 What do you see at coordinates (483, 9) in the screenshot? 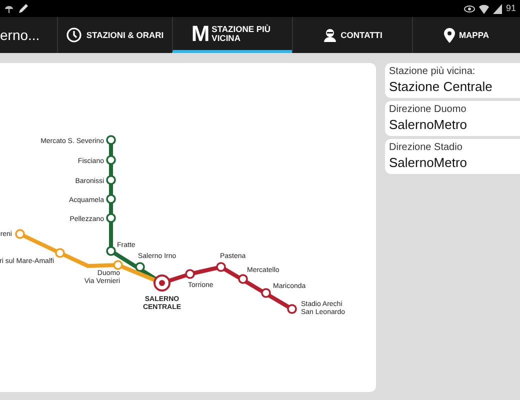
I see `wifi-icon` at bounding box center [483, 9].